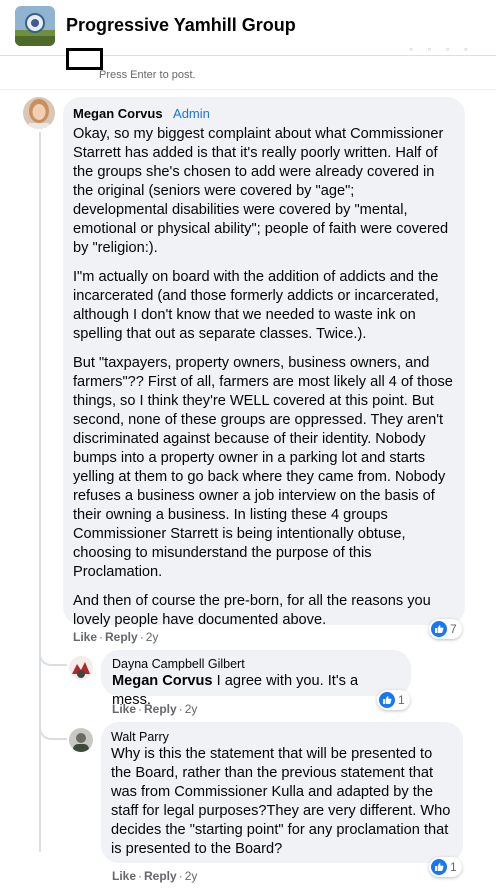  What do you see at coordinates (147, 75) in the screenshot?
I see `composer-hint: Press Enter to post.` at bounding box center [147, 75].